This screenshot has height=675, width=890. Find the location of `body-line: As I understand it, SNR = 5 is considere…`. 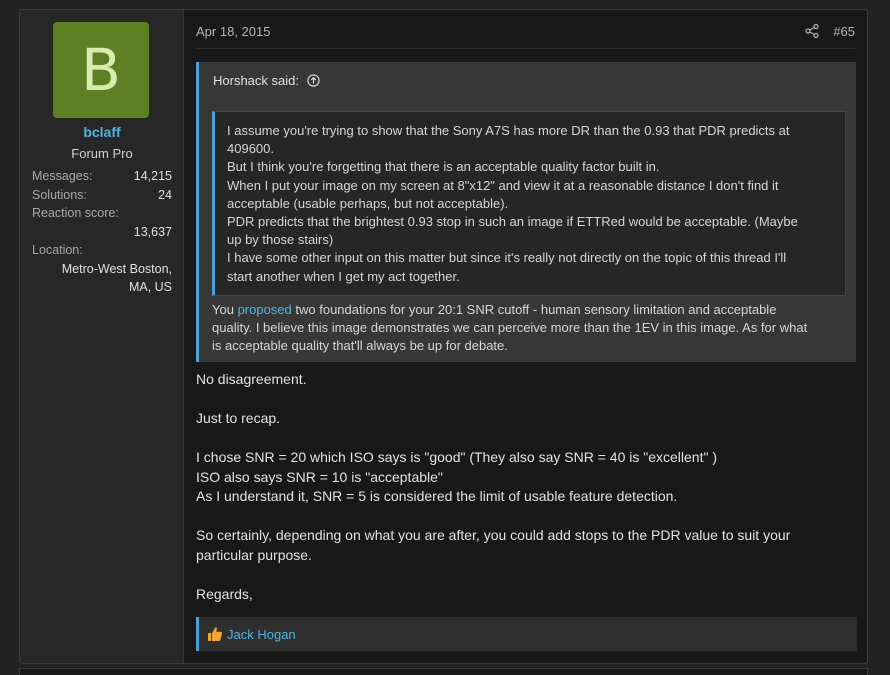

body-line: As I understand it, SNR = 5 is considere… is located at coordinates (437, 496).